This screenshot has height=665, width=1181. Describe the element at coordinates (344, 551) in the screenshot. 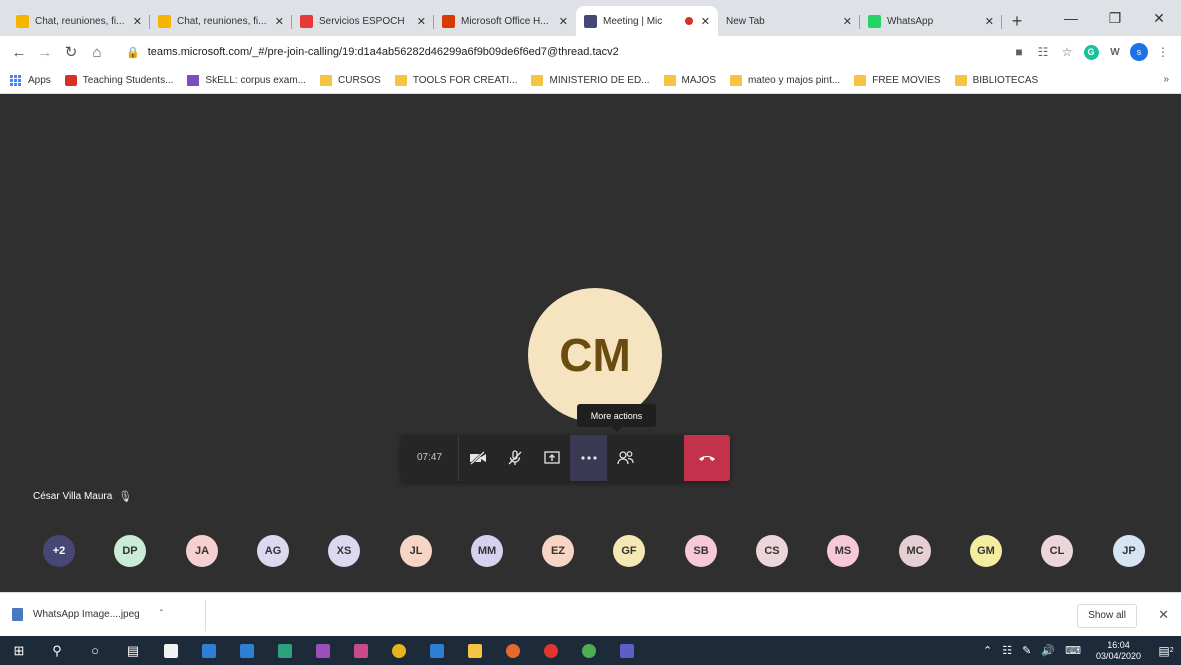

I see `participant-avatar: XS` at that location.